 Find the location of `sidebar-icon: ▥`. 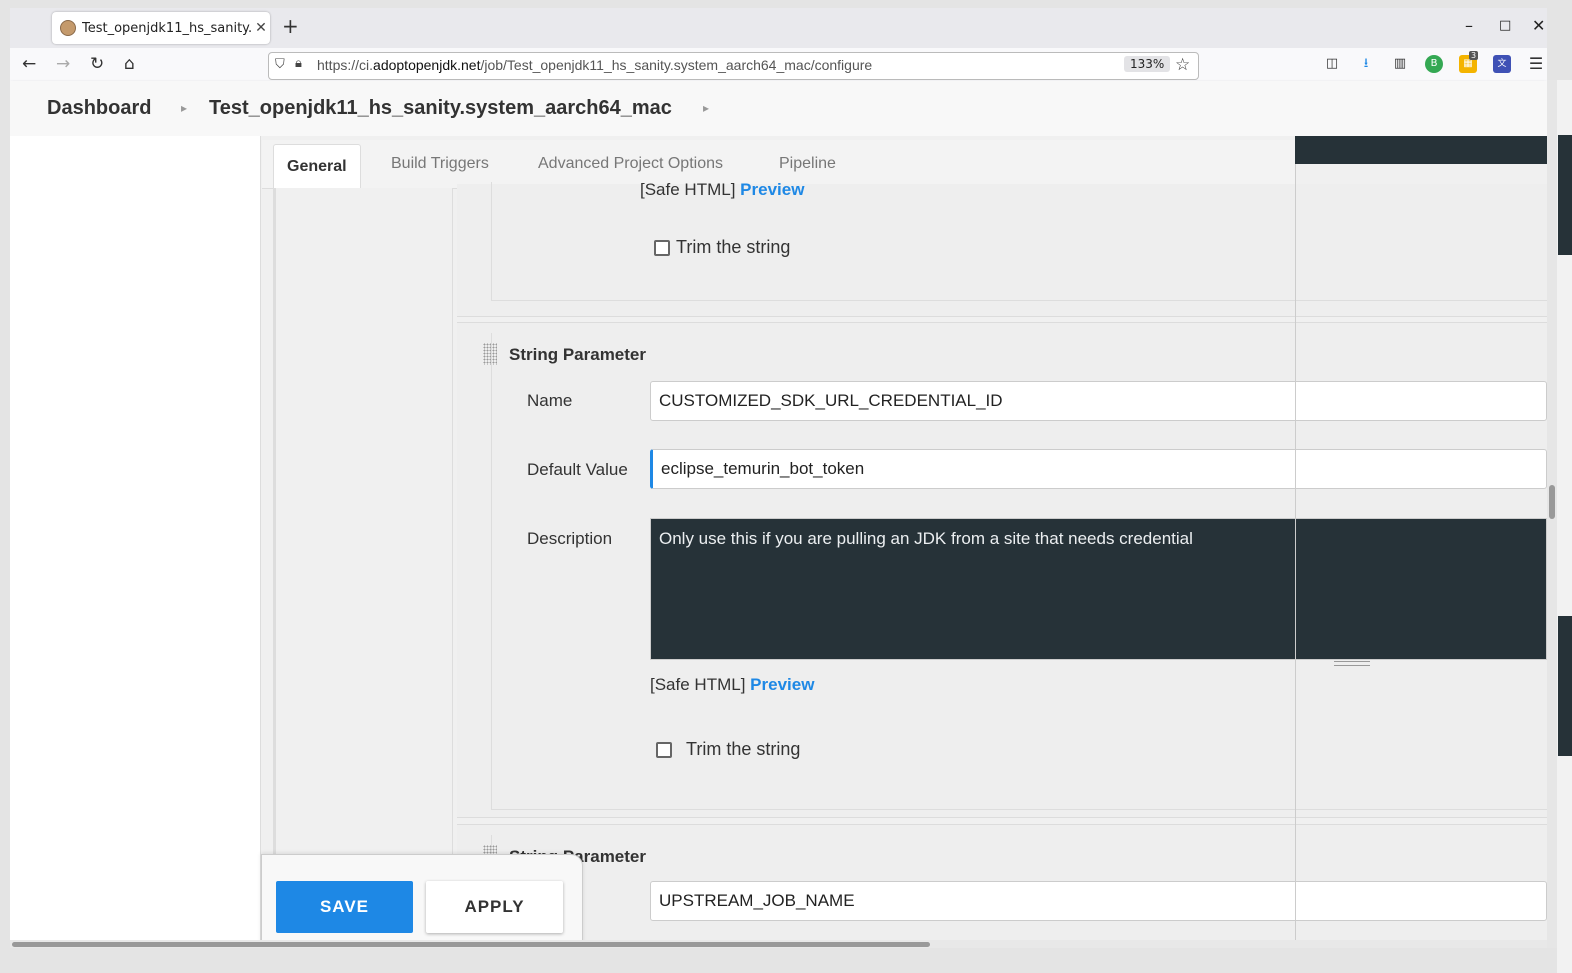

sidebar-icon: ▥ is located at coordinates (1400, 64).